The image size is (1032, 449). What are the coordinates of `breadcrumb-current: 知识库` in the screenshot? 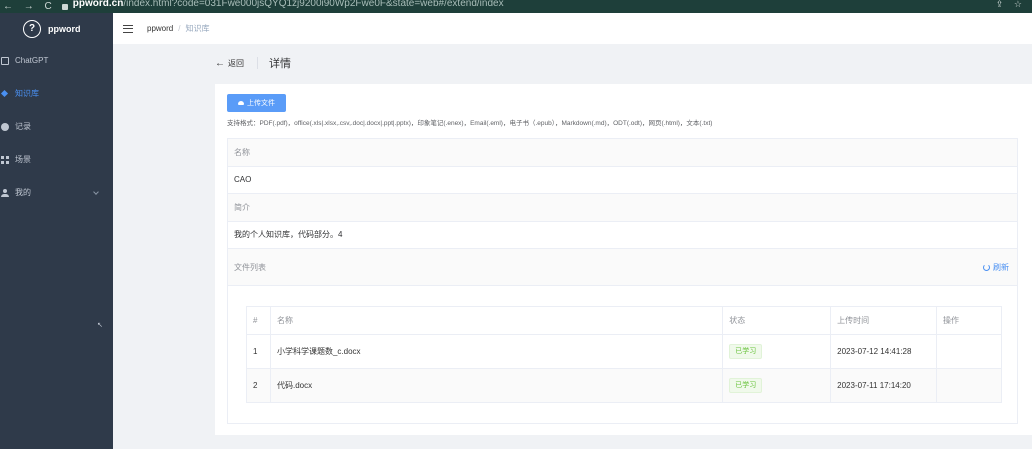 It's located at (197, 28).